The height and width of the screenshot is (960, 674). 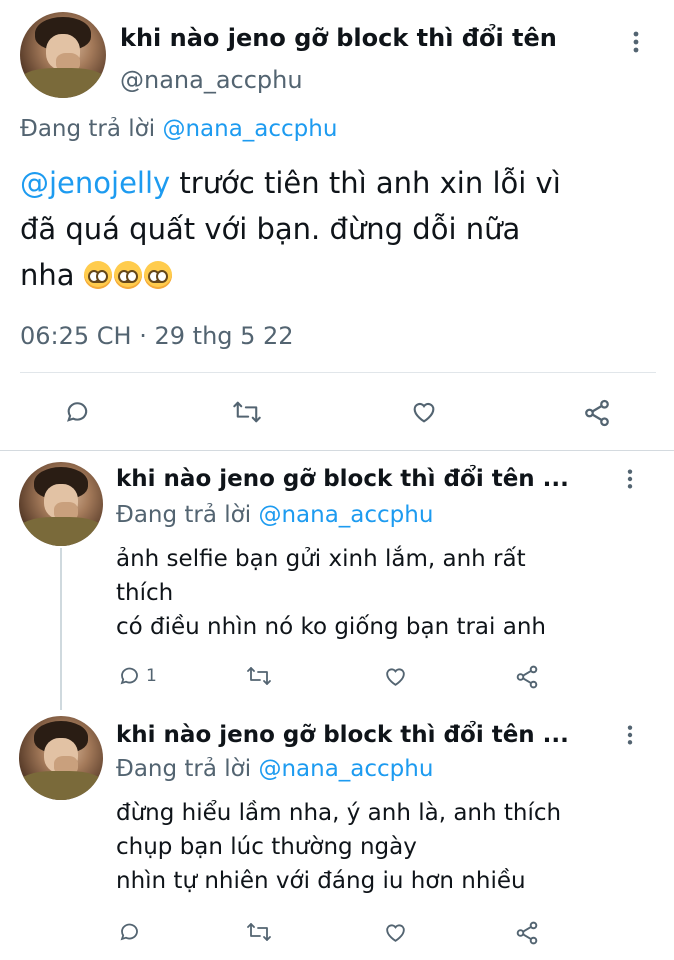 What do you see at coordinates (95, 183) in the screenshot?
I see `tweet-mention: @jenojelly` at bounding box center [95, 183].